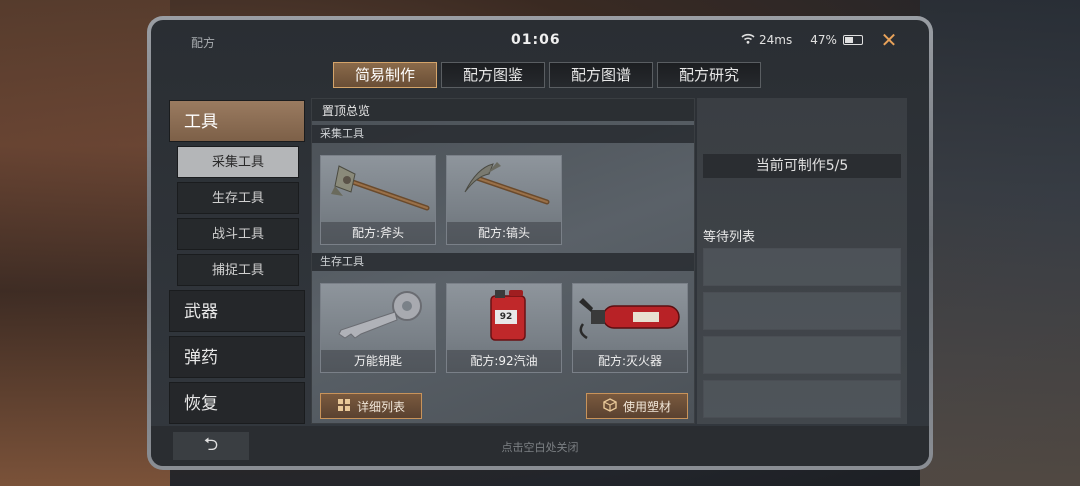 The width and height of the screenshot is (1080, 486). I want to click on category-recovery: 恢复, so click(237, 403).